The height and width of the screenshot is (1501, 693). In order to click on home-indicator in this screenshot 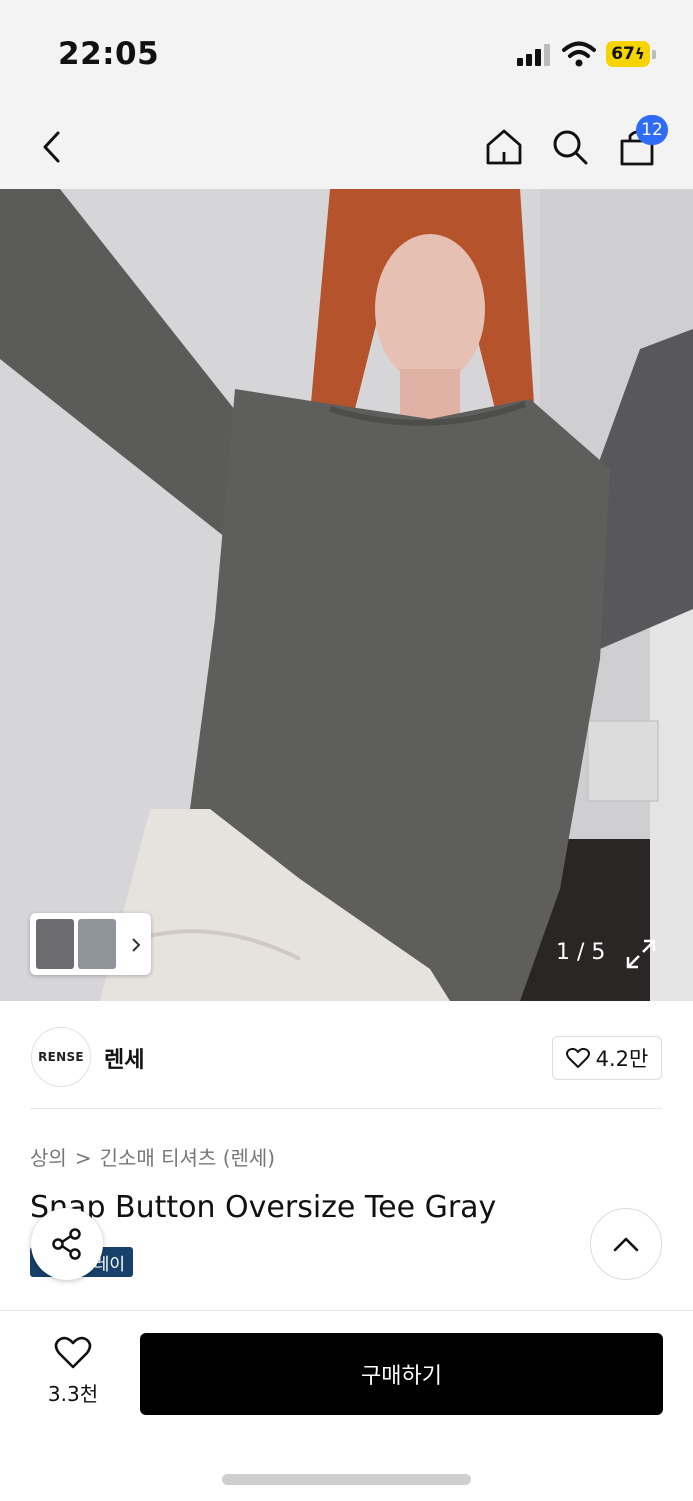, I will do `click(346, 1479)`.